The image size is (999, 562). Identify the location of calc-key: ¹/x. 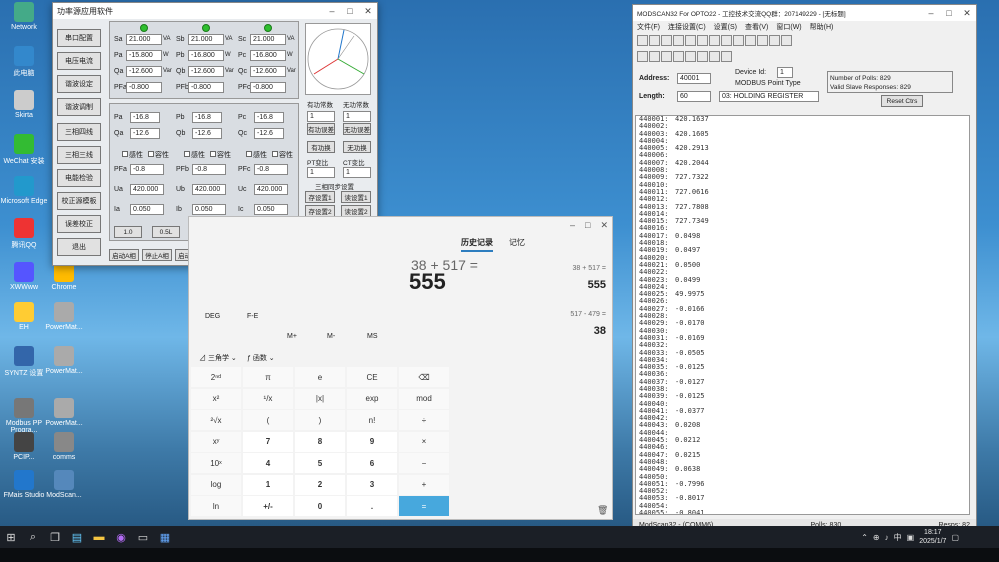
(268, 398).